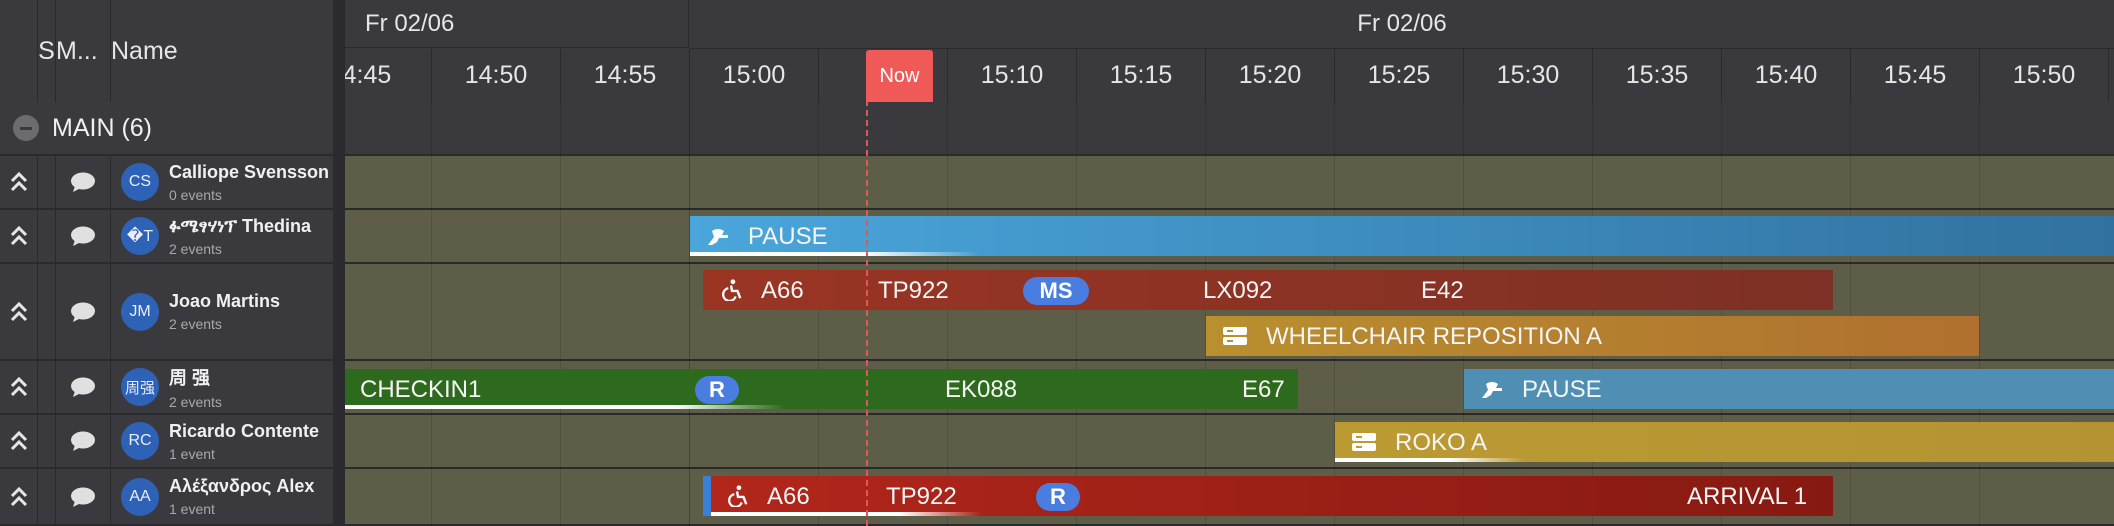  Describe the element at coordinates (921, 496) in the screenshot. I see `event-code: TP922` at that location.